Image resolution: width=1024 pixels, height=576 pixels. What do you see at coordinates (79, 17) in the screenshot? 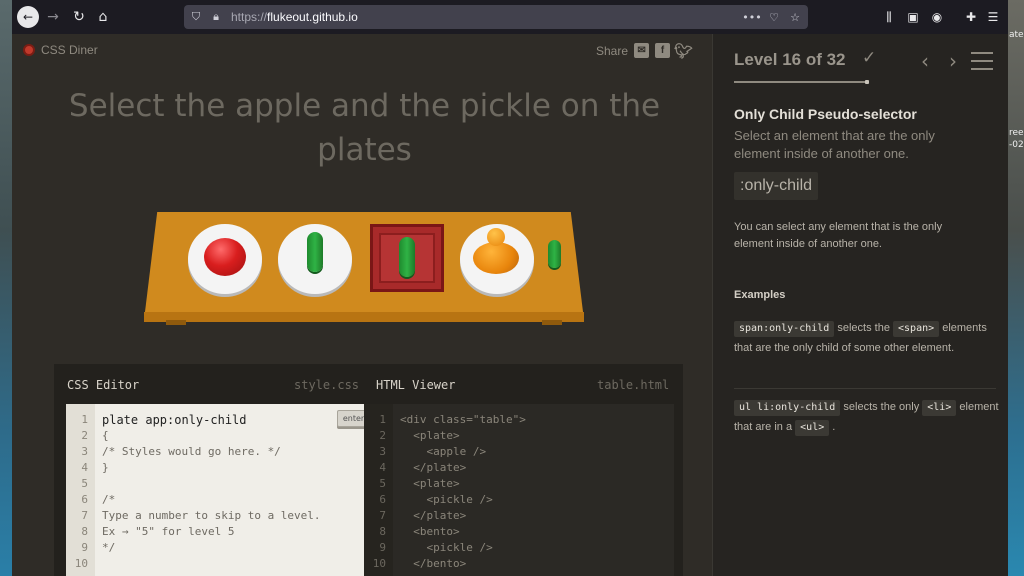
I see `reload-icon: ↻` at bounding box center [79, 17].